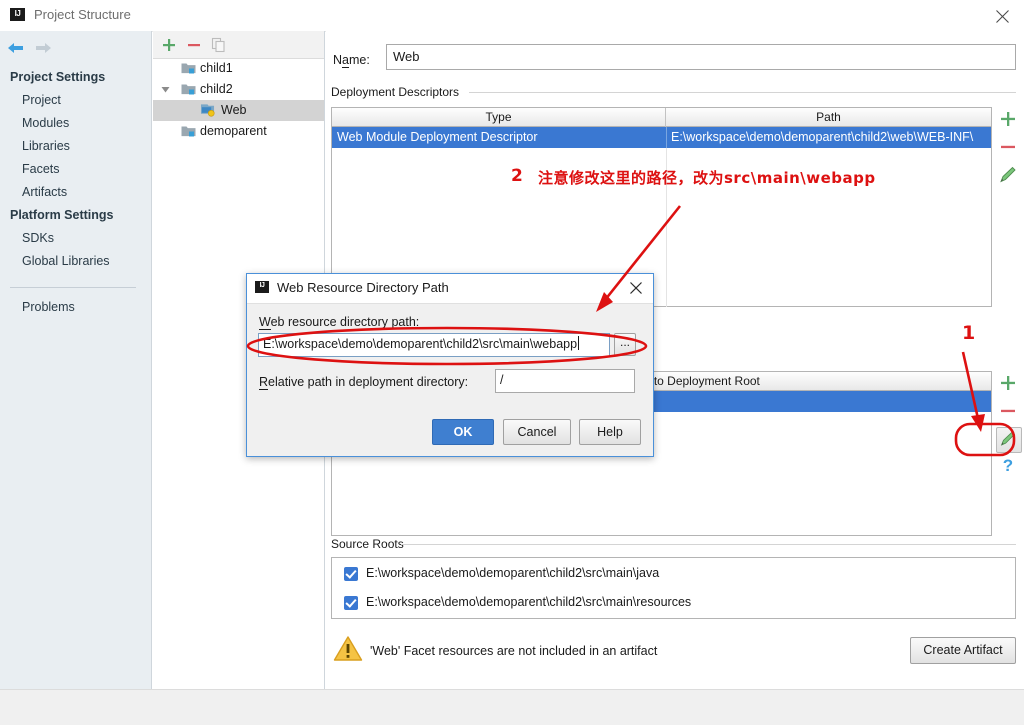 The height and width of the screenshot is (725, 1024). I want to click on tree-node-label: Web, so click(234, 110).